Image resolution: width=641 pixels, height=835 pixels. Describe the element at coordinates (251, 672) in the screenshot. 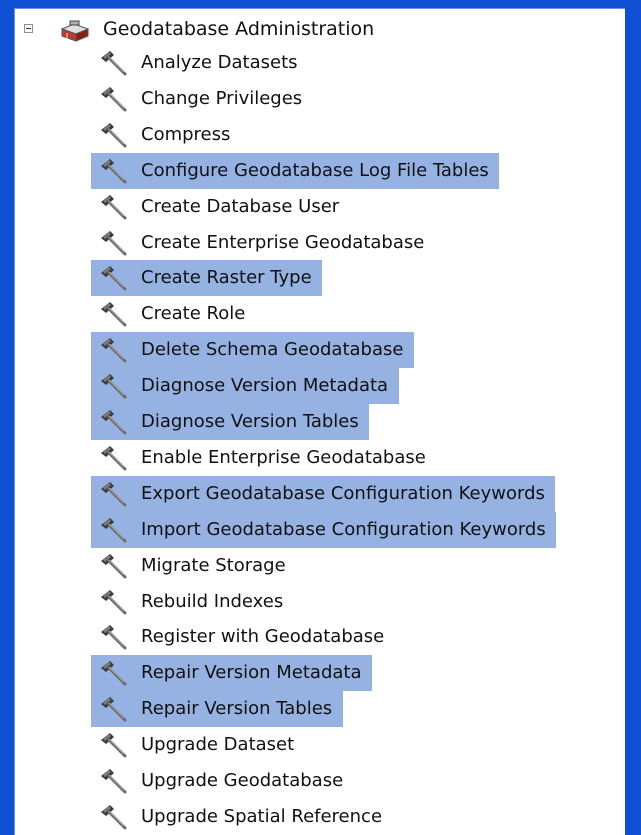

I see `tool-item-label: Repair Version Metadata` at that location.